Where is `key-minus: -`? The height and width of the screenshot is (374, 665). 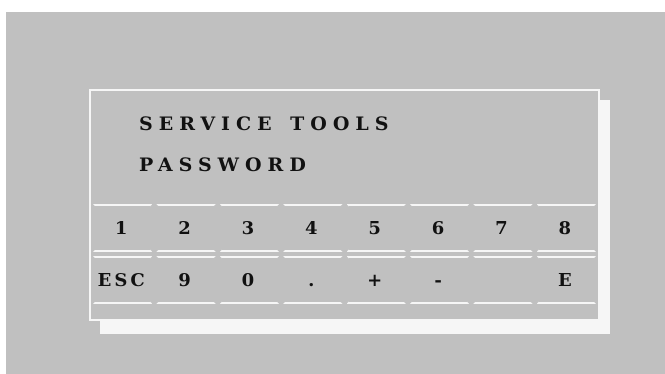 key-minus: - is located at coordinates (439, 280).